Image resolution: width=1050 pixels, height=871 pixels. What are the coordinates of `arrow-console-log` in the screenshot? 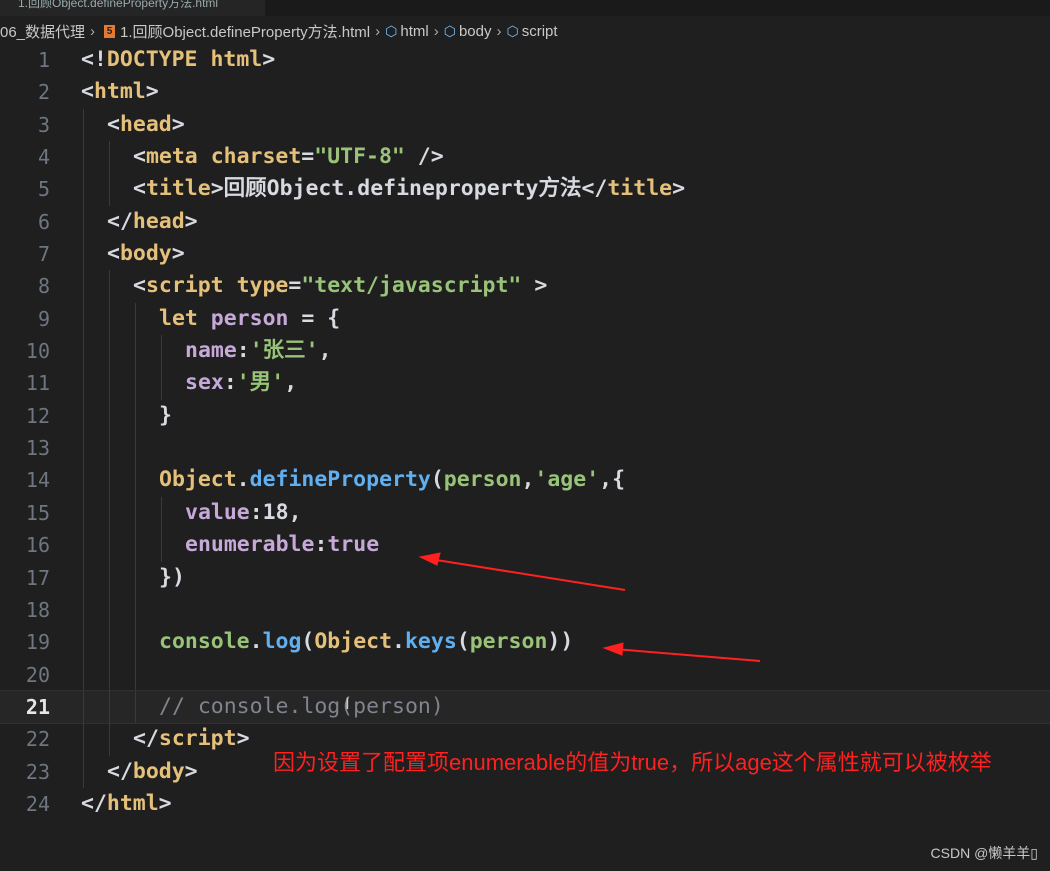 It's located at (681, 652).